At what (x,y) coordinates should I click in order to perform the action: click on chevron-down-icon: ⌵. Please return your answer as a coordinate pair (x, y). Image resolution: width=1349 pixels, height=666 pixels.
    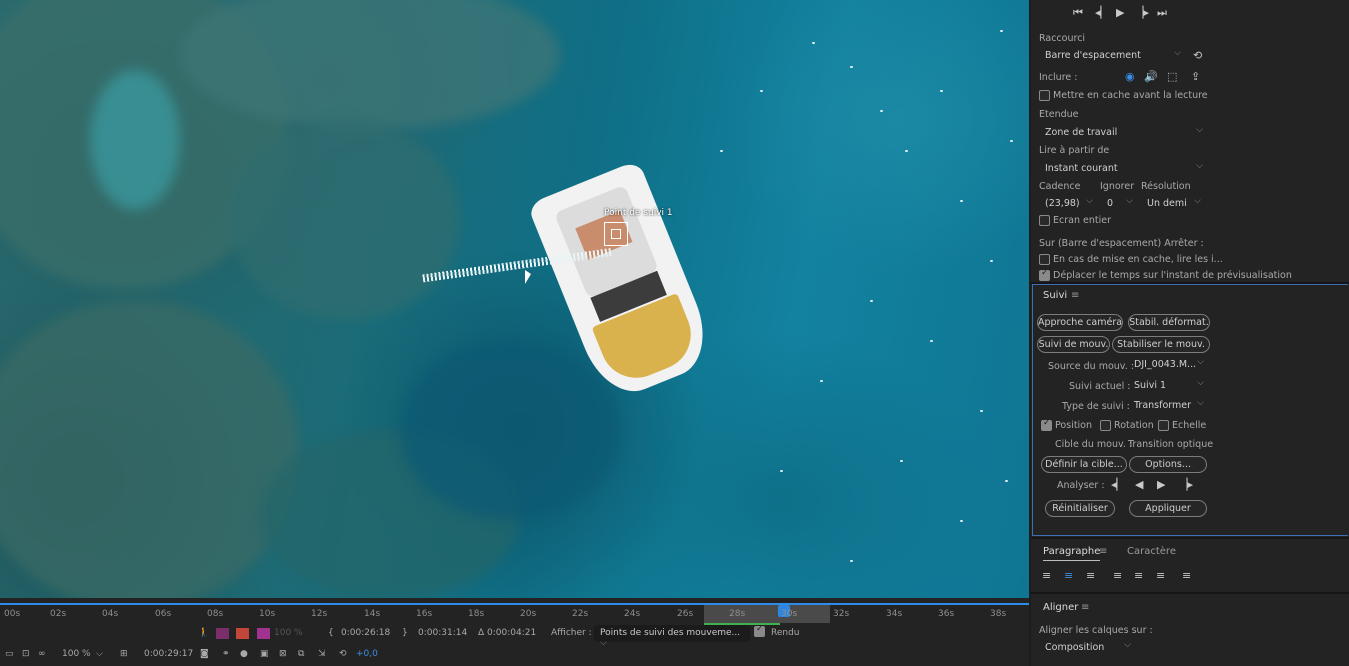
    Looking at the image, I should click on (99, 654).